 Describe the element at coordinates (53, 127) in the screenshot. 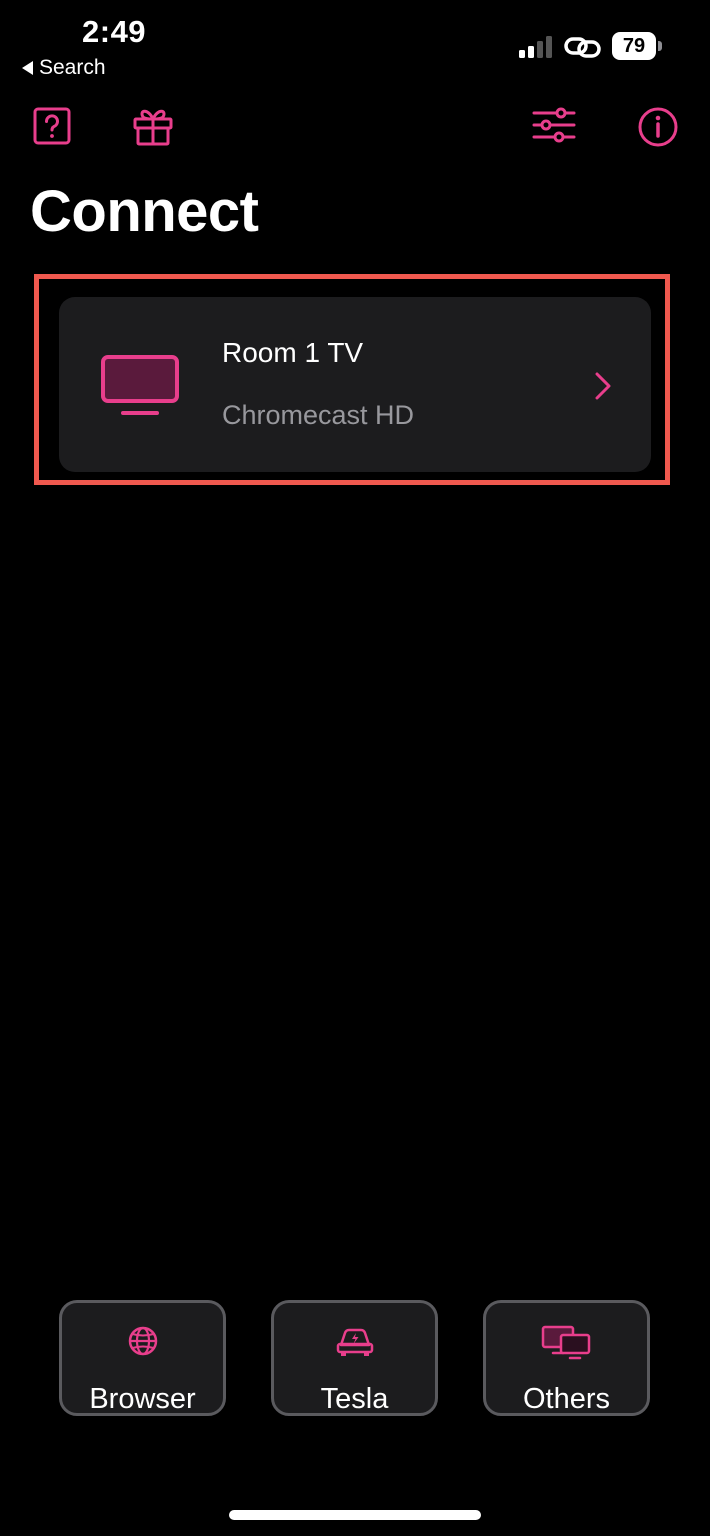

I see `question-square-icon` at that location.